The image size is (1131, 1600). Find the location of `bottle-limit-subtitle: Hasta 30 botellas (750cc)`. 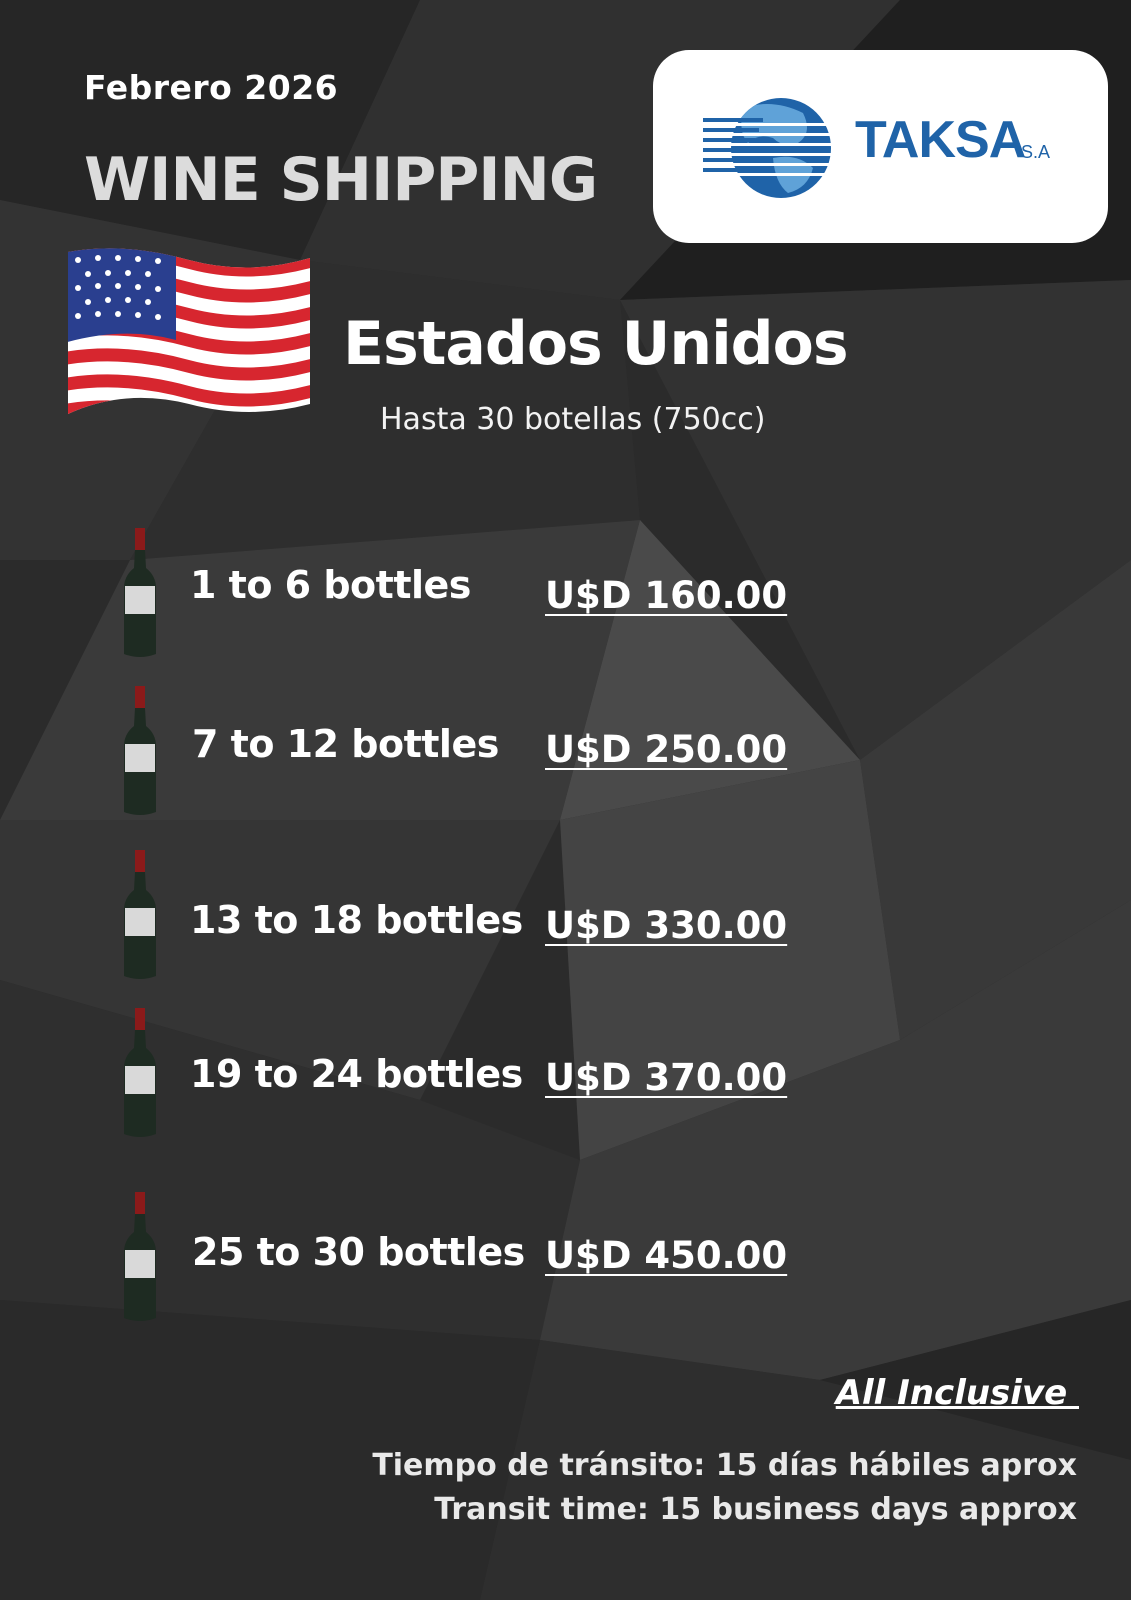

bottle-limit-subtitle: Hasta 30 botellas (750cc) is located at coordinates (573, 419).